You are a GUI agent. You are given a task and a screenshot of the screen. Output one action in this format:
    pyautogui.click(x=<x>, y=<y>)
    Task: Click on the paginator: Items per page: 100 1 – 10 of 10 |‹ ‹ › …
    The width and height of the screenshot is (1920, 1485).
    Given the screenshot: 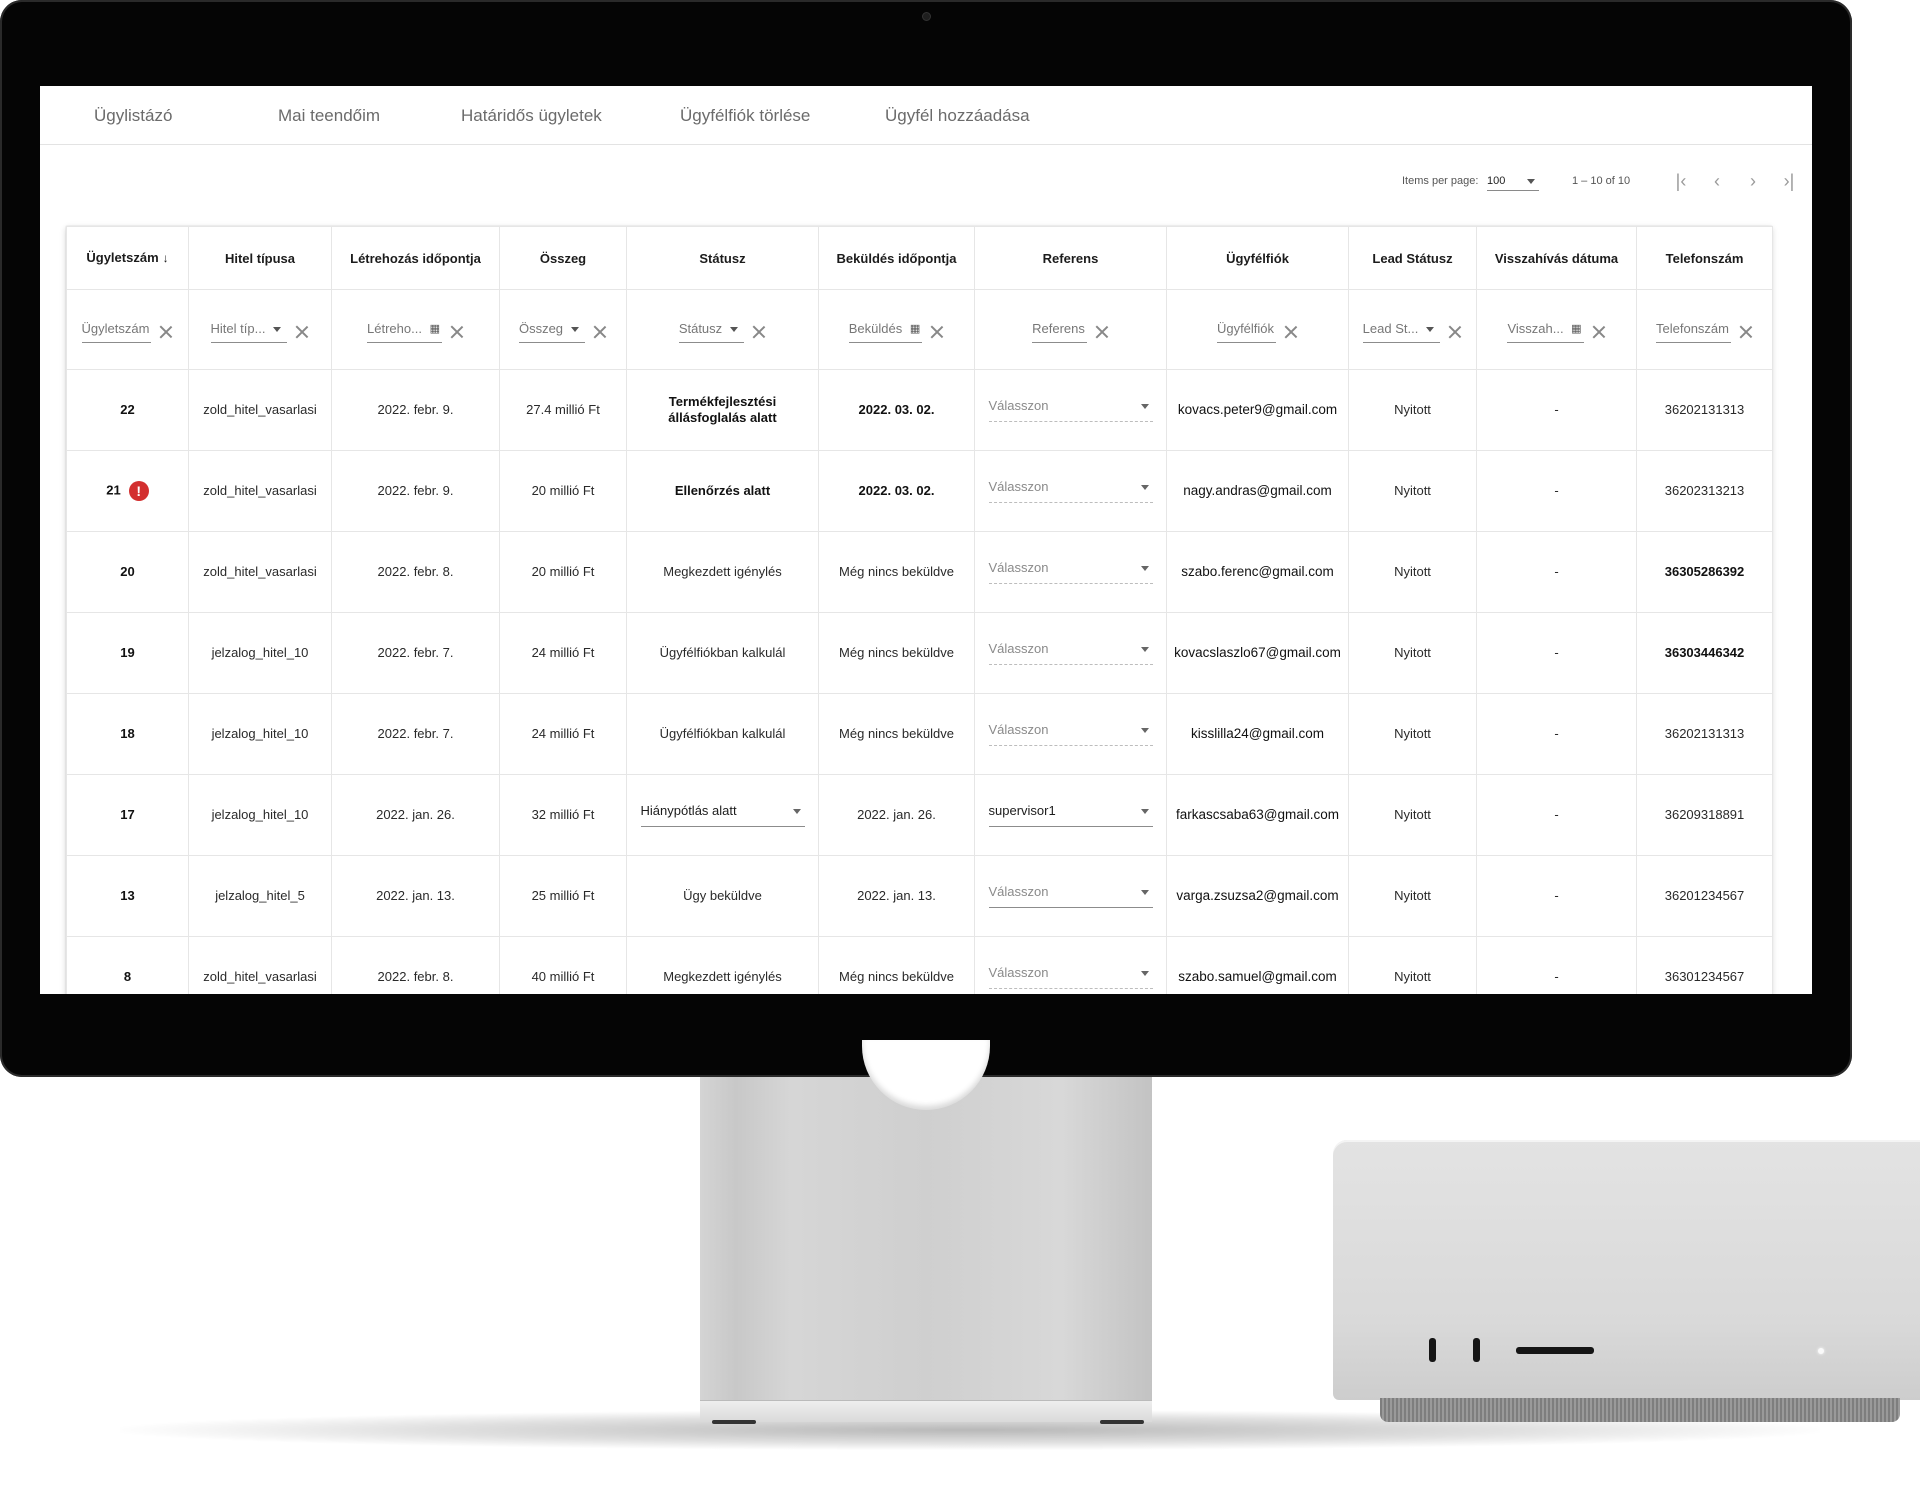 What is the action you would take?
    pyautogui.click(x=926, y=183)
    